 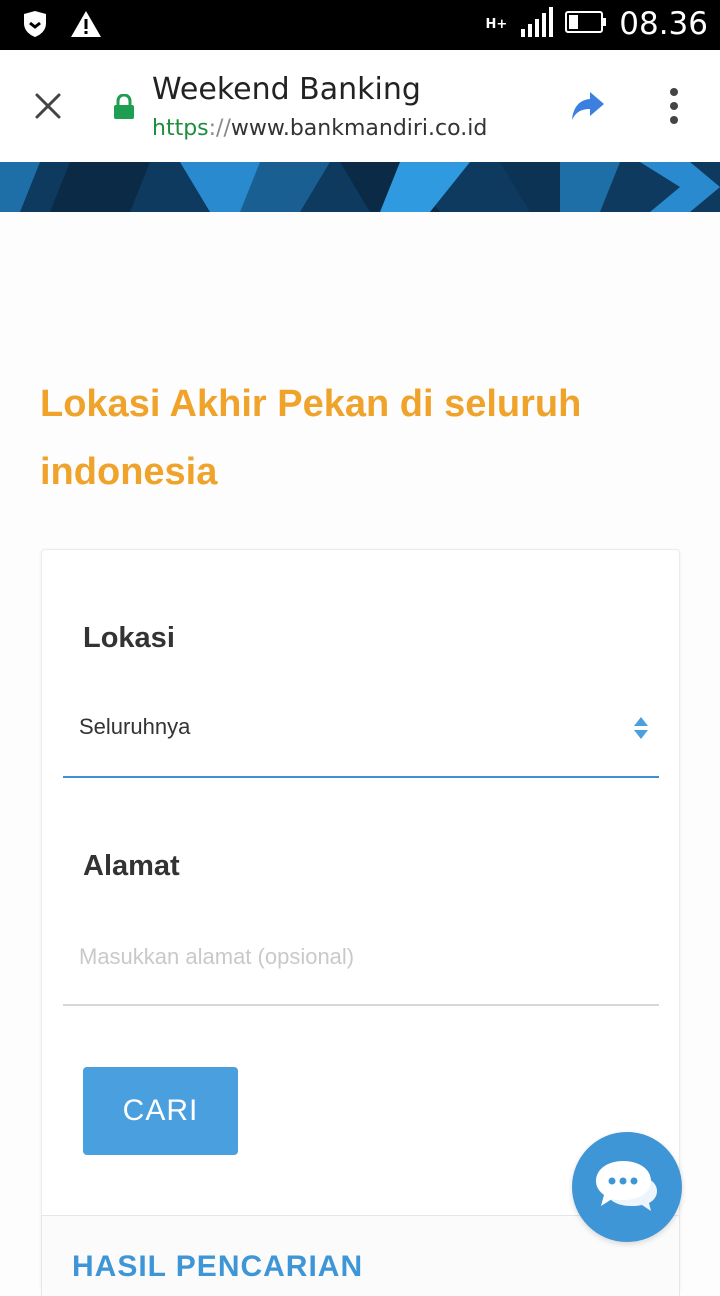 What do you see at coordinates (135, 726) in the screenshot?
I see `location-select-value: Seluruhnya` at bounding box center [135, 726].